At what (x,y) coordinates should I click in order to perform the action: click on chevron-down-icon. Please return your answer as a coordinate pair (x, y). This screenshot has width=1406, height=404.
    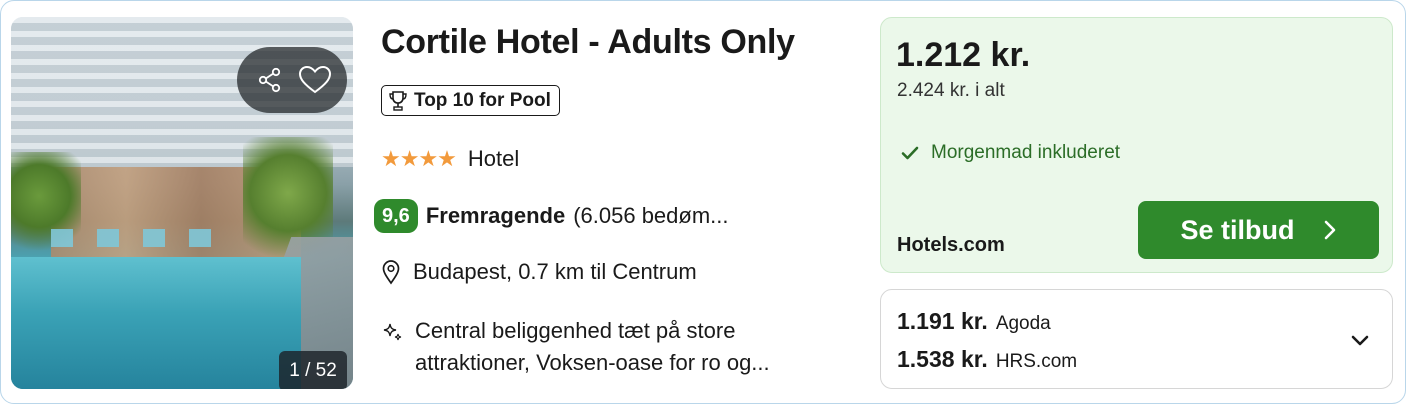
    Looking at the image, I should click on (1360, 340).